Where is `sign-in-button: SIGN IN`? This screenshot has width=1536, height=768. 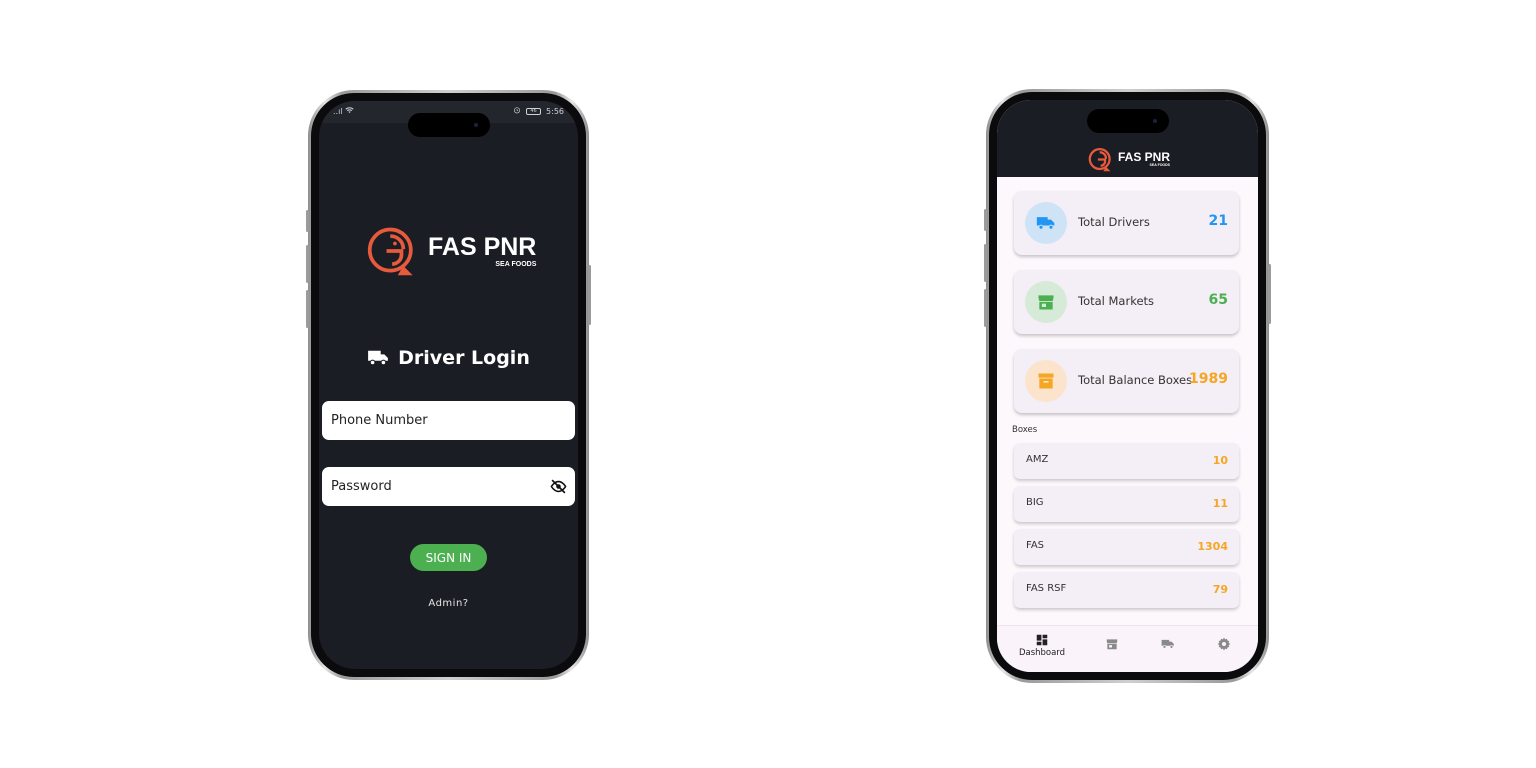
sign-in-button: SIGN IN is located at coordinates (448, 557).